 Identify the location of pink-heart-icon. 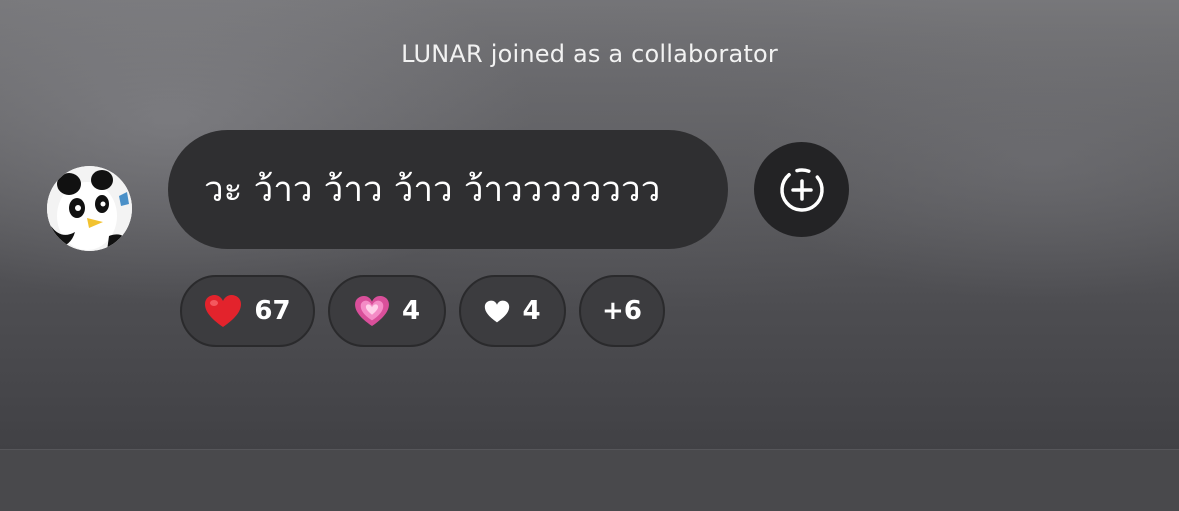
(372, 311).